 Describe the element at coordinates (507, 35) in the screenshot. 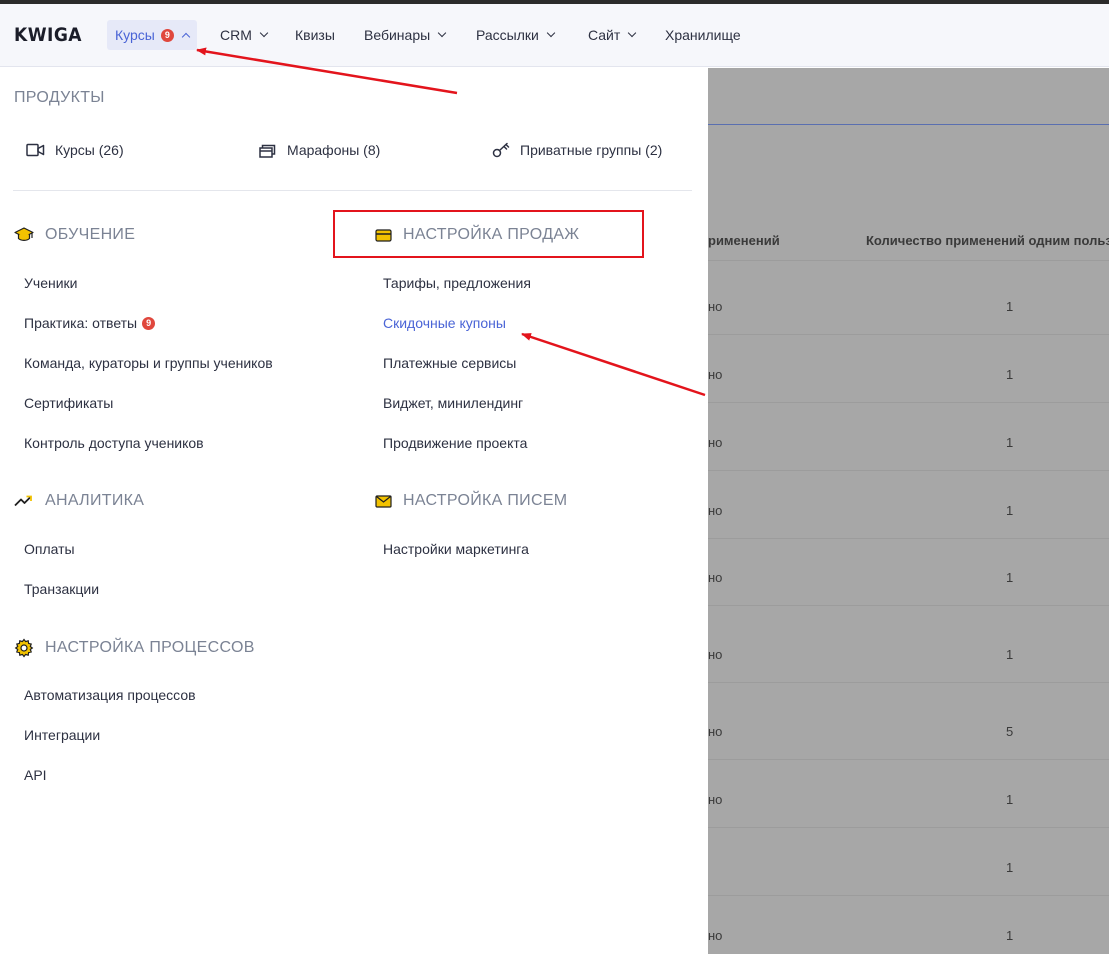

I see `nav-mailings-label: Рассылки` at that location.